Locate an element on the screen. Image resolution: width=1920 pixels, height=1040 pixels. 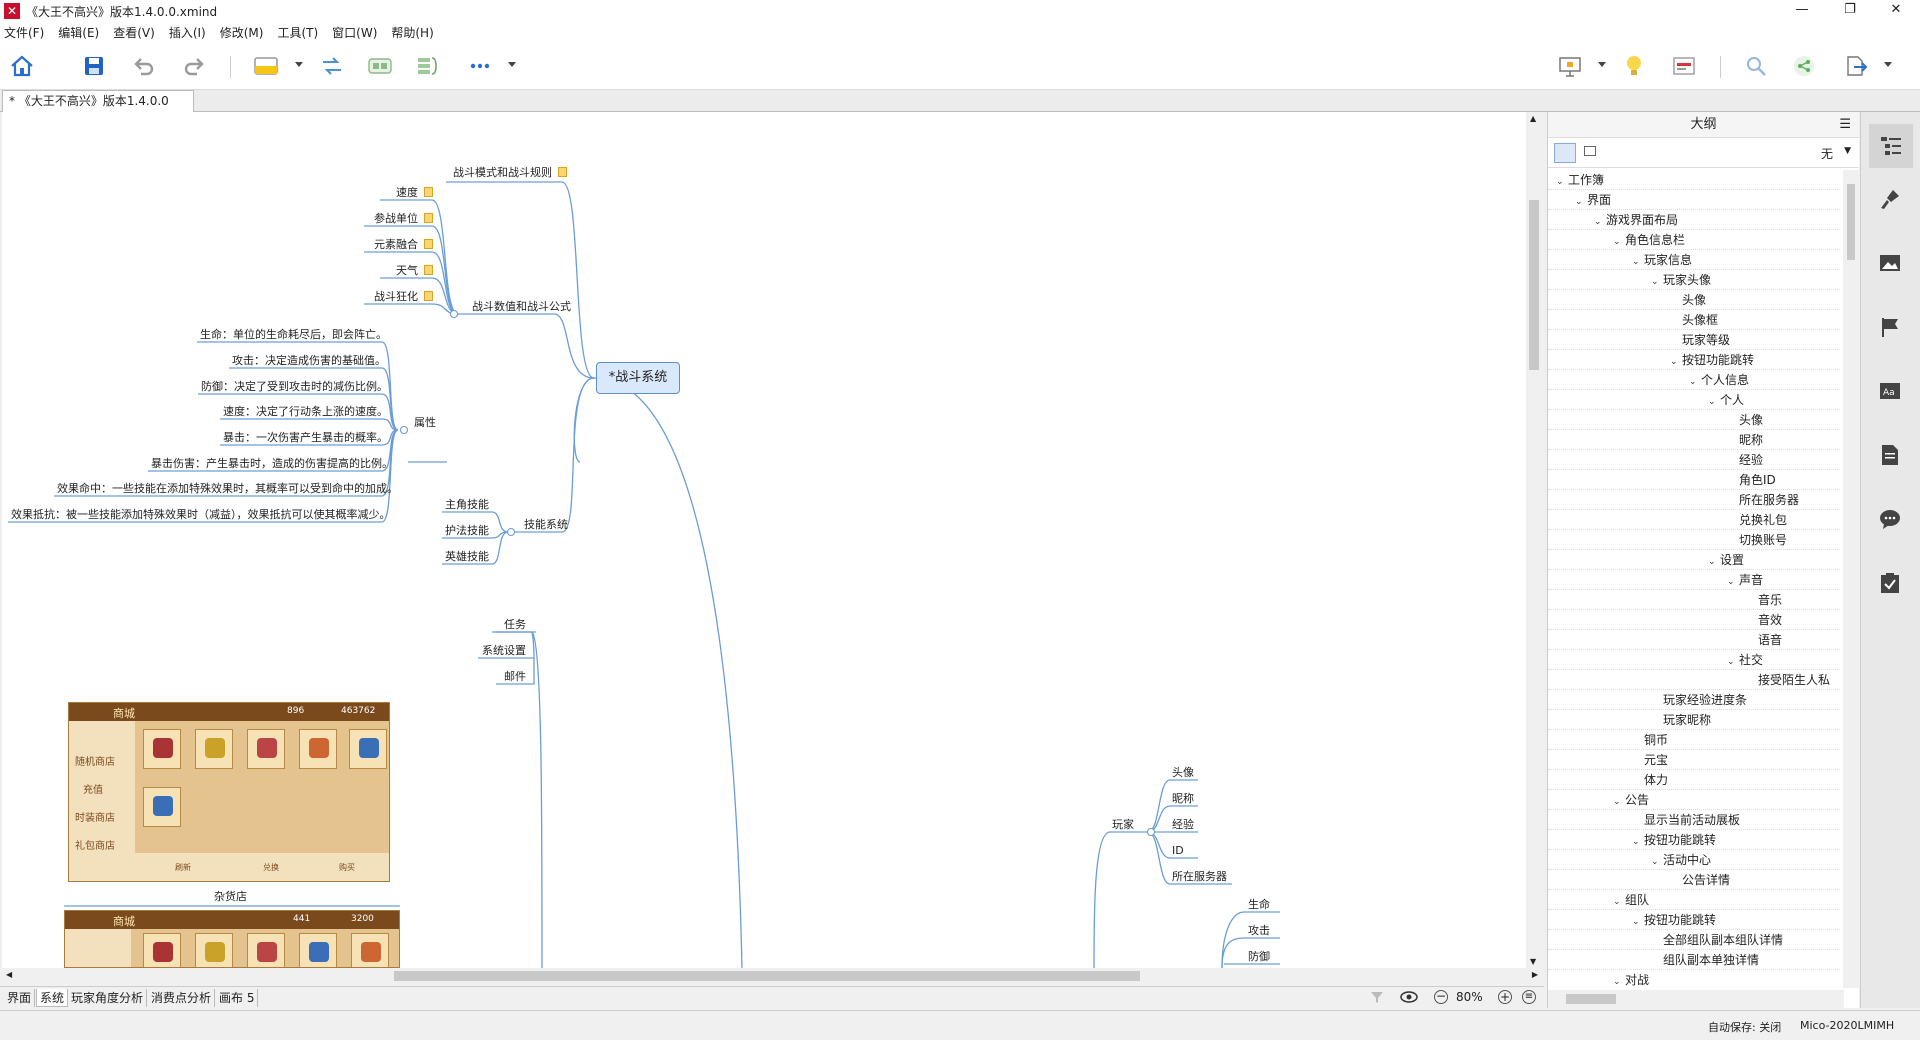
export-dropdown-icon is located at coordinates (1888, 64).